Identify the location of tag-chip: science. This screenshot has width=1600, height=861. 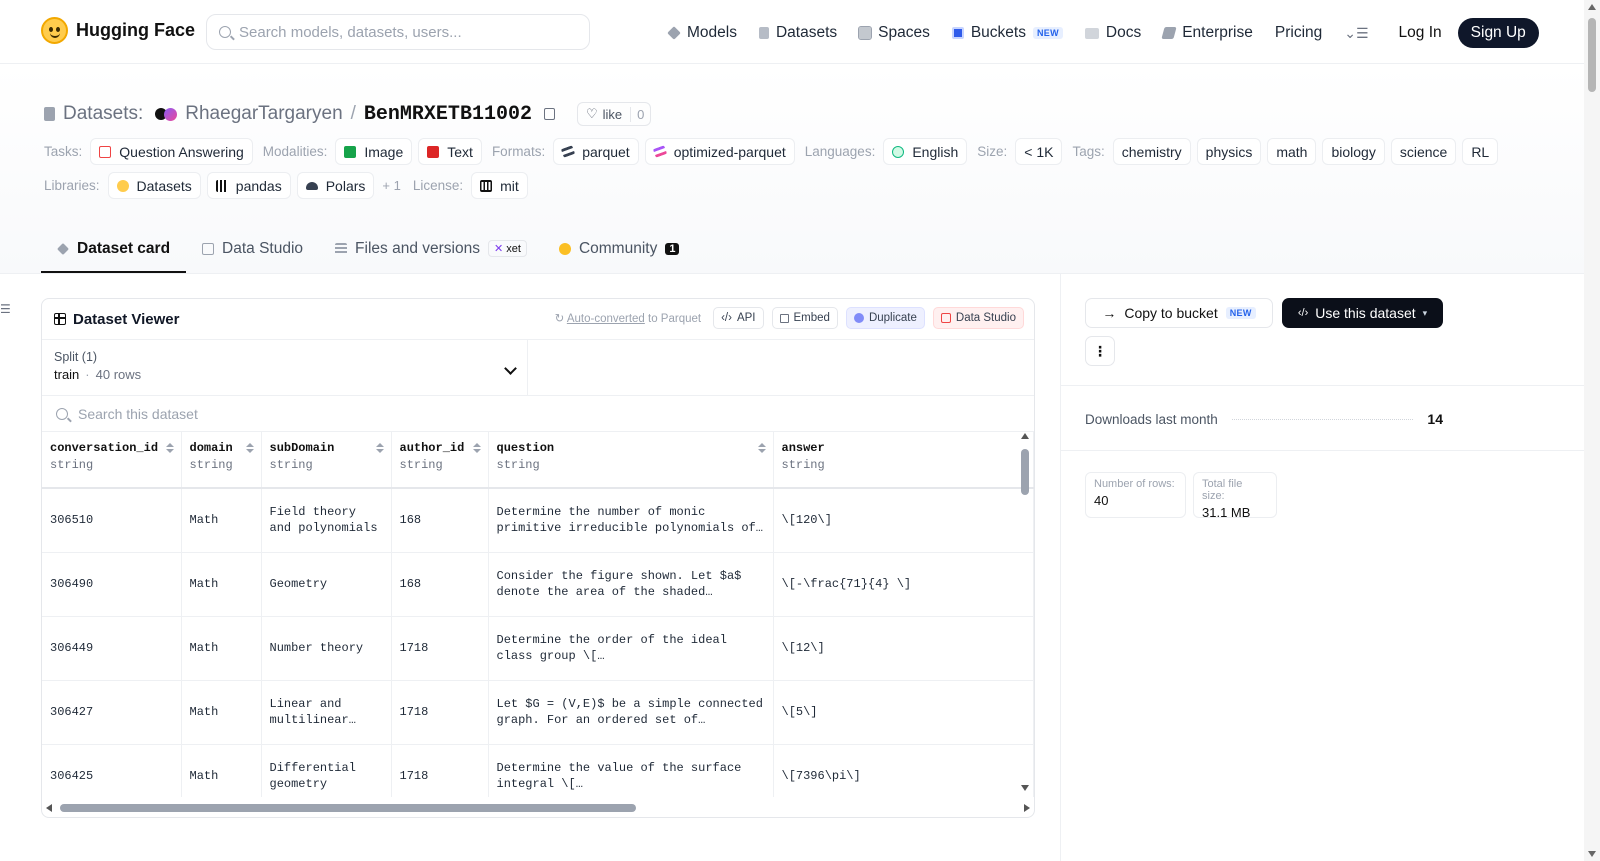
(1423, 151).